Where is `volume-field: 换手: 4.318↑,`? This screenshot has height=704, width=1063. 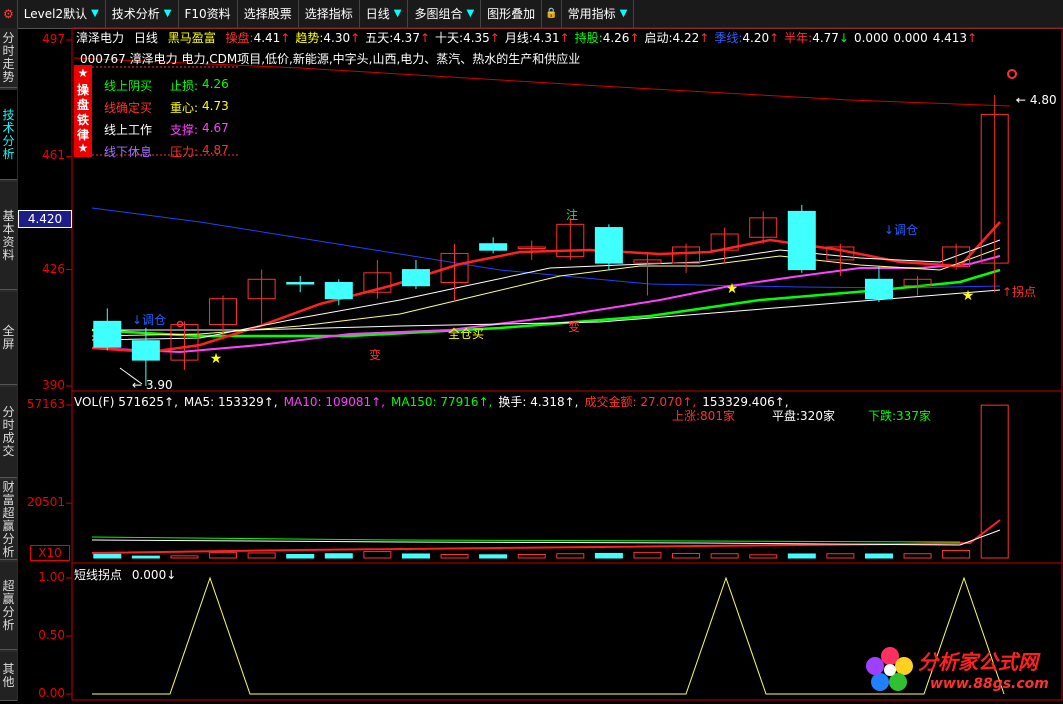
volume-field: 换手: 4.318↑, is located at coordinates (538, 402).